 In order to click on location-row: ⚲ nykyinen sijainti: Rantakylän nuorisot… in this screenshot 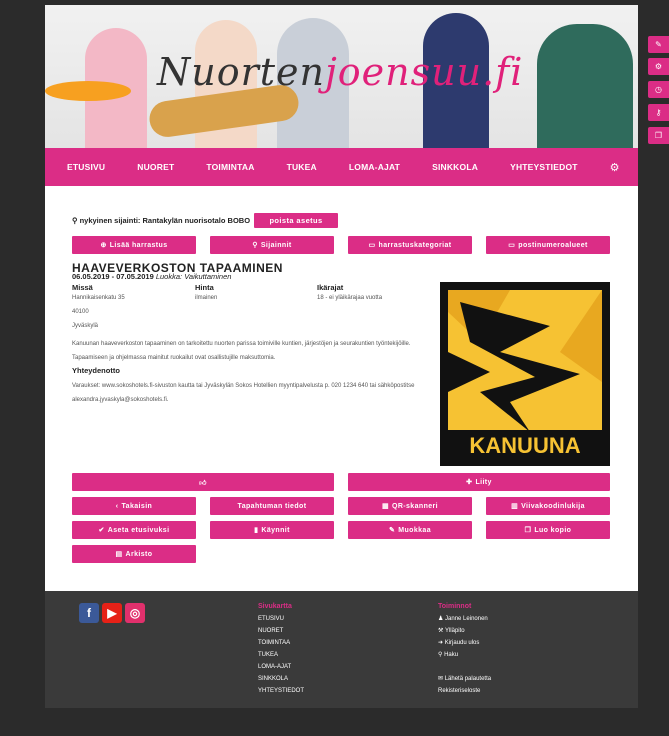, I will do `click(205, 220)`.